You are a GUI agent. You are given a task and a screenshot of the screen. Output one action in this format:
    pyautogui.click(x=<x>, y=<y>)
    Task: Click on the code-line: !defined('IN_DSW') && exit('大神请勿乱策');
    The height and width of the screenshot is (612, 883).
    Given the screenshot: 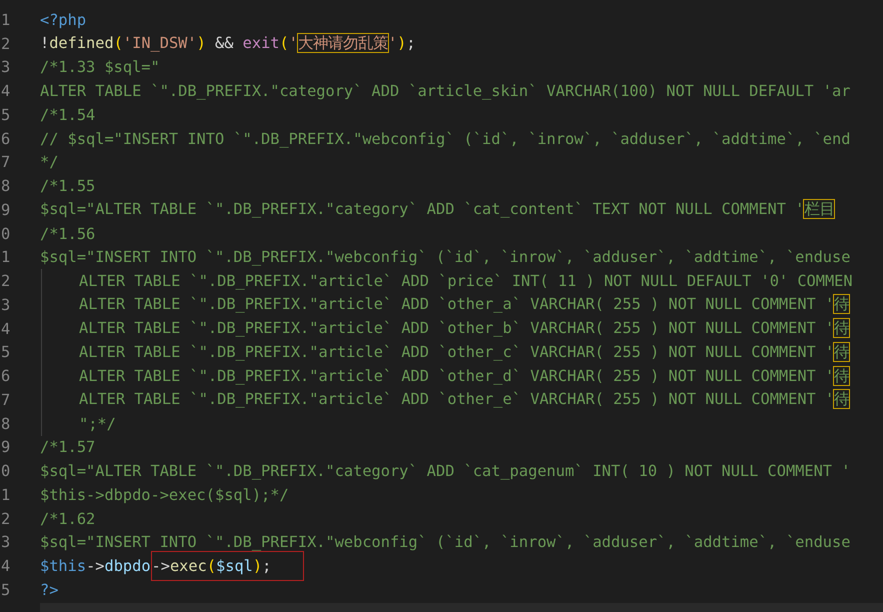 What is the action you would take?
    pyautogui.click(x=228, y=43)
    